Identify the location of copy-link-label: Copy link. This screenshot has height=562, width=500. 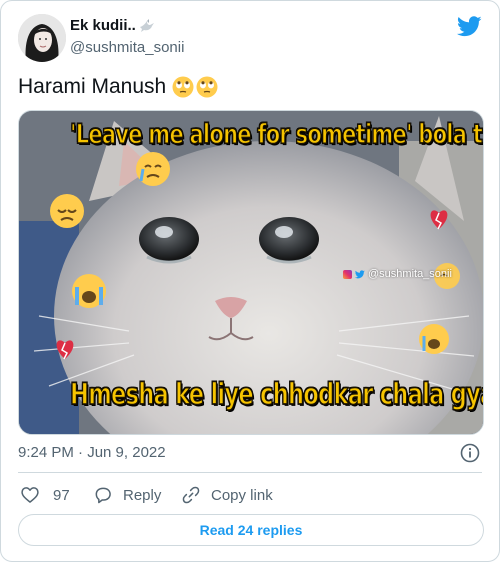
(242, 495).